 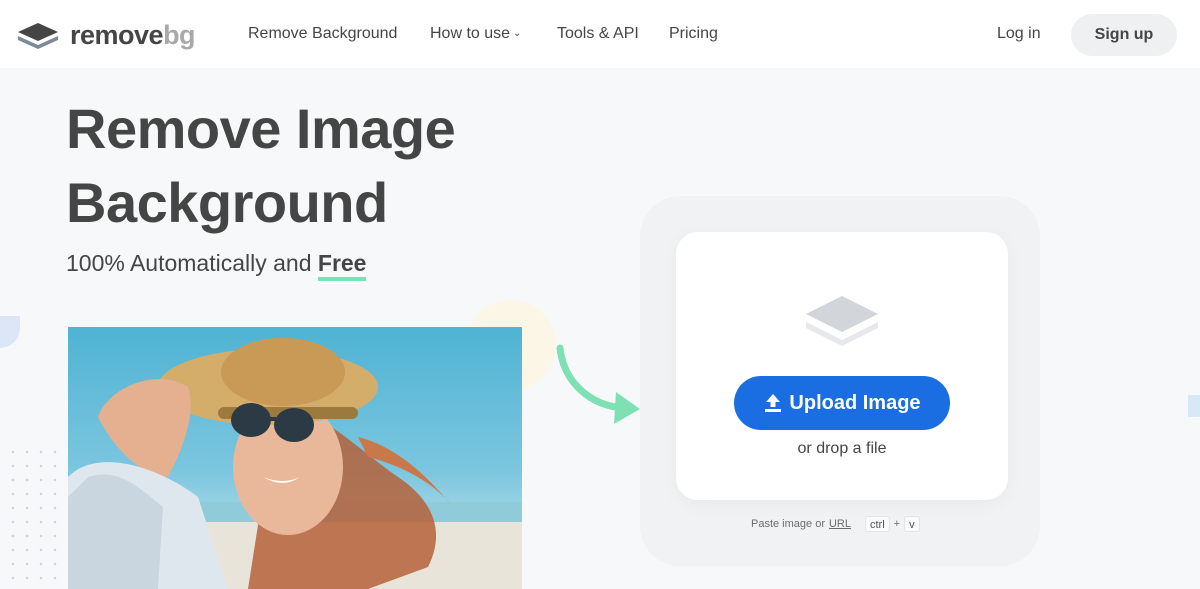 What do you see at coordinates (10, 332) in the screenshot?
I see `decorative-shape` at bounding box center [10, 332].